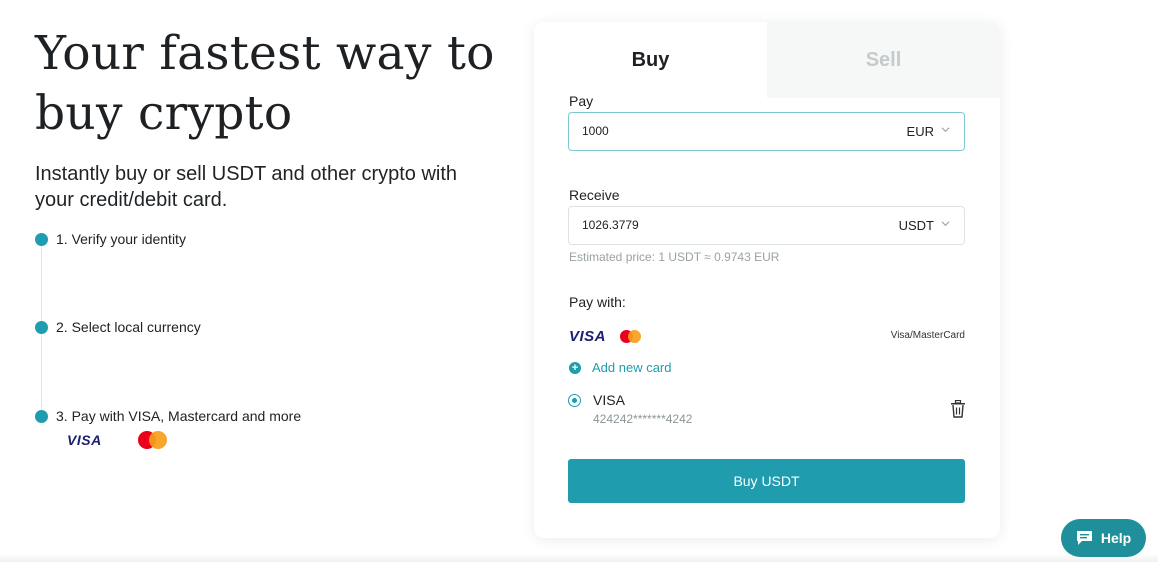 This screenshot has height=562, width=1158. What do you see at coordinates (574, 400) in the screenshot?
I see `card-radio-button` at bounding box center [574, 400].